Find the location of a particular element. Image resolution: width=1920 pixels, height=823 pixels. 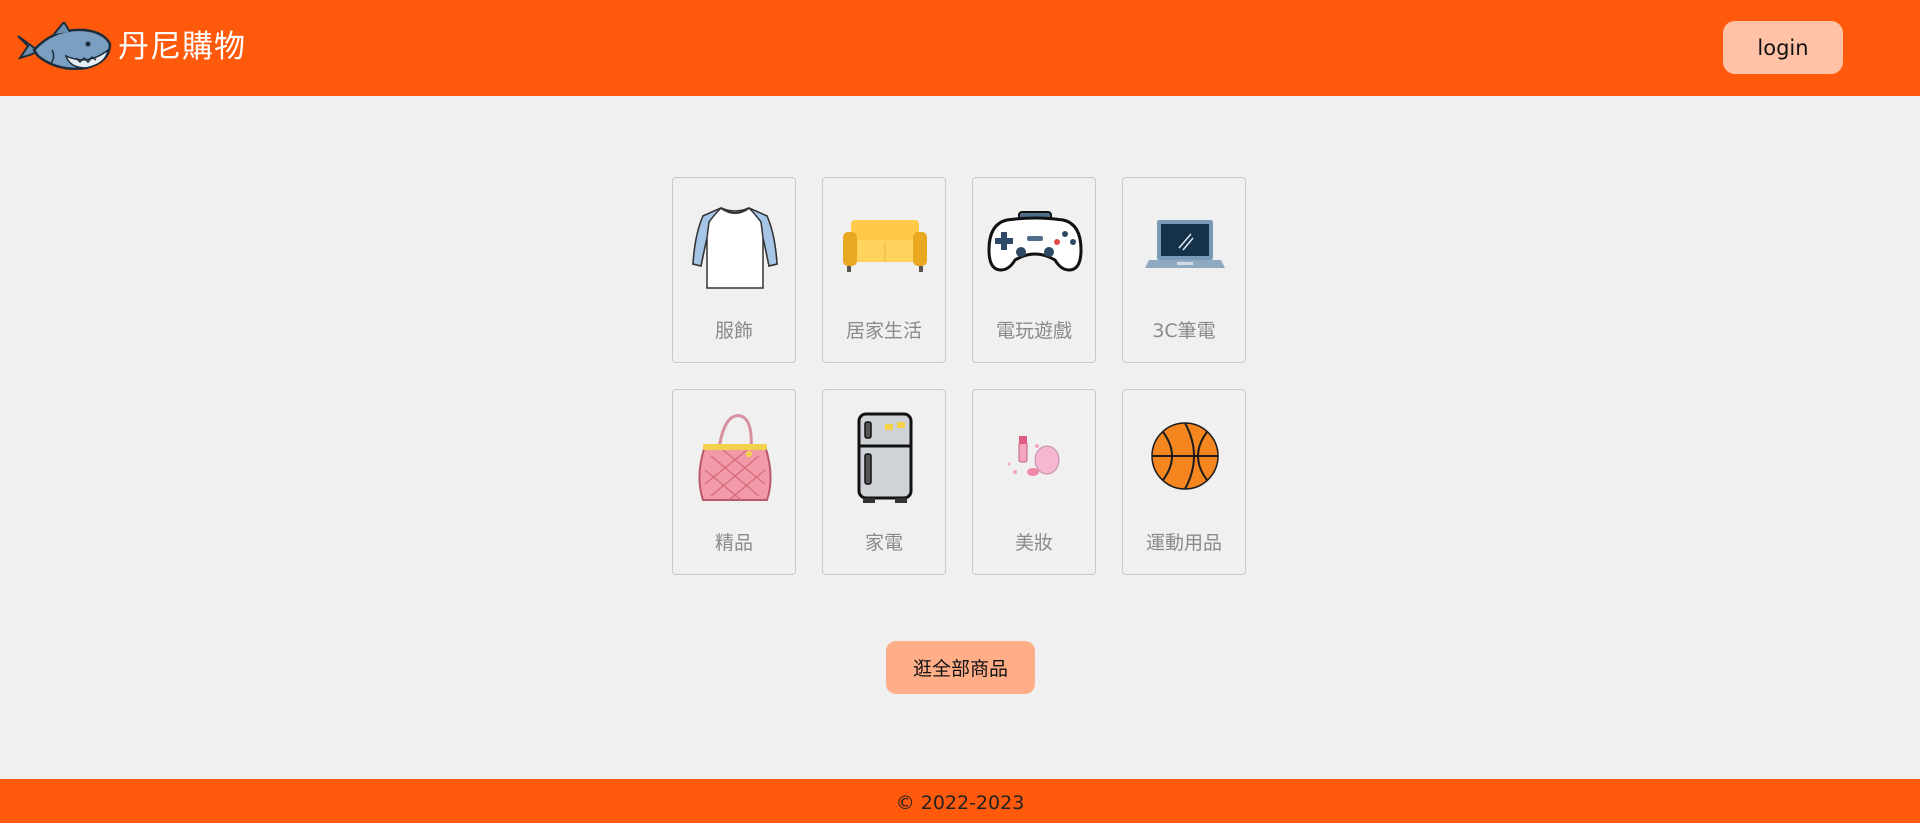

category-card-home-living: 居家生活 is located at coordinates (884, 270).